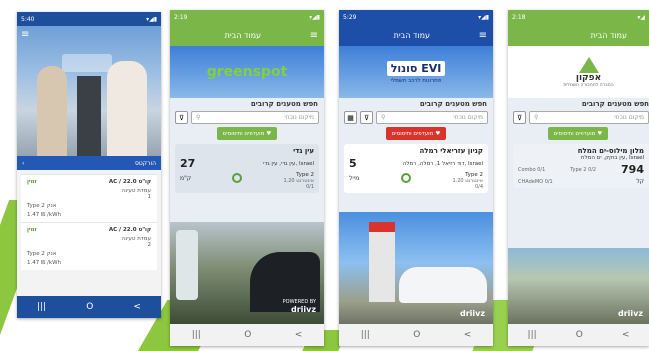 This screenshot has height=351, width=649. What do you see at coordinates (578, 17) in the screenshot?
I see `status-bar: 2:18 ▾◢` at bounding box center [578, 17].